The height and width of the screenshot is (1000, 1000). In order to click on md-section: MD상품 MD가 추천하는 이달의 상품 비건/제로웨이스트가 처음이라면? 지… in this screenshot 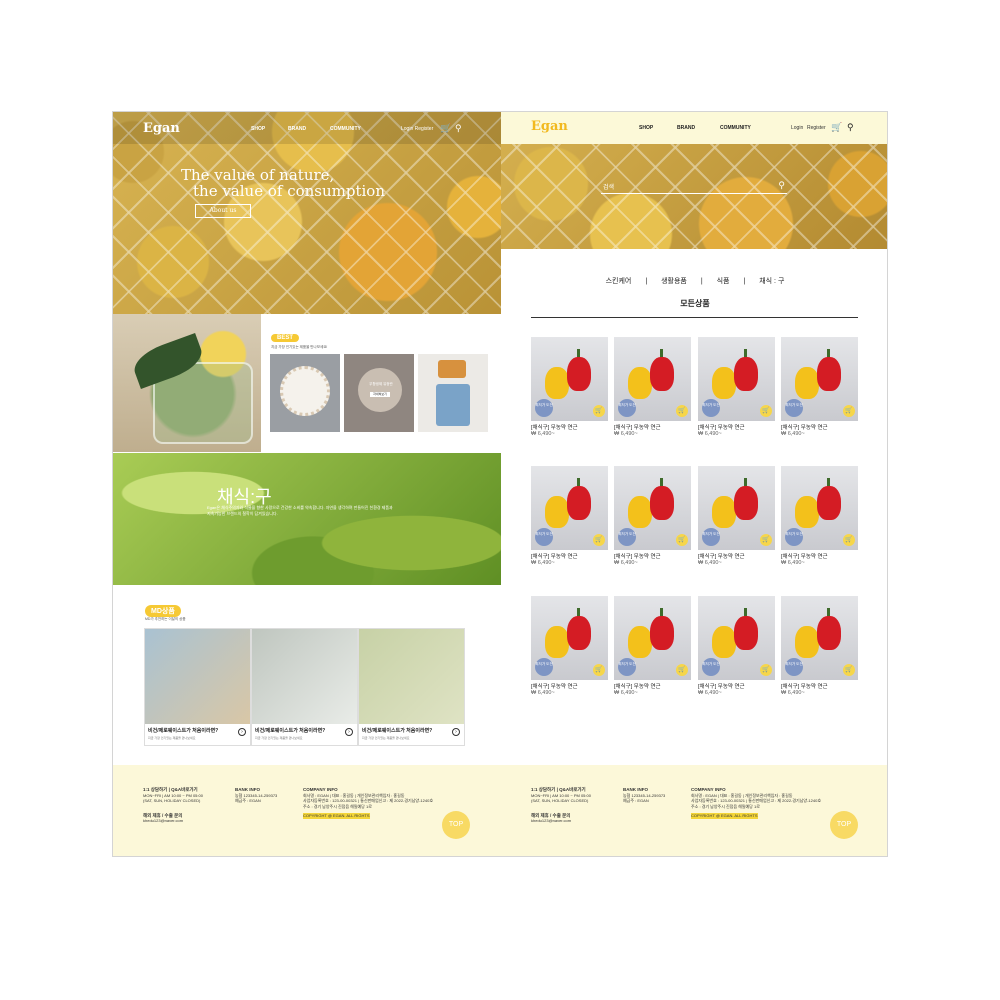, I will do `click(307, 675)`.